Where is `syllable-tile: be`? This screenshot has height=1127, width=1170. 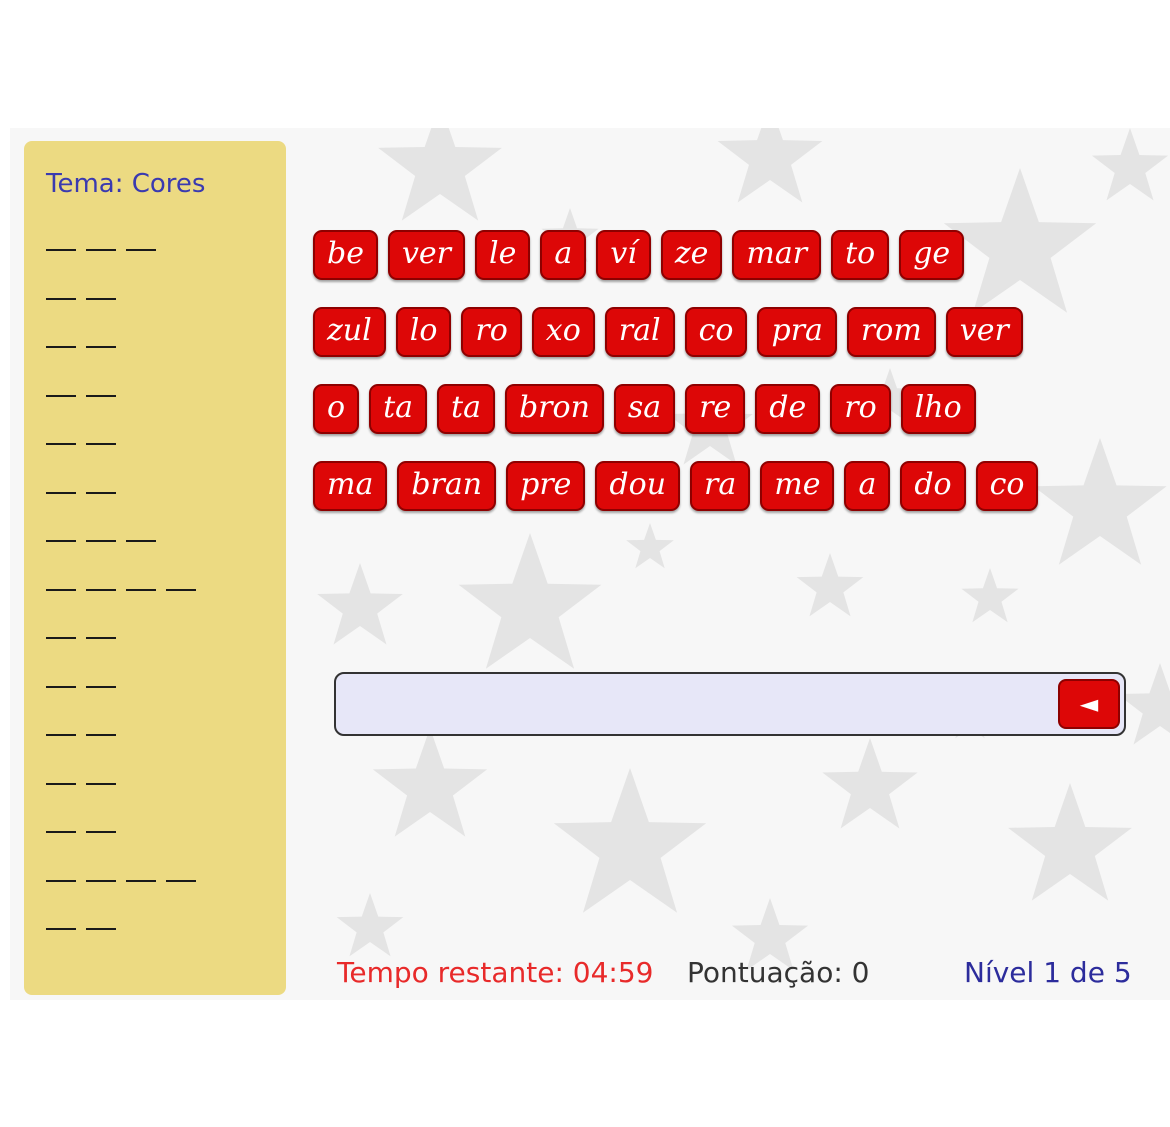 syllable-tile: be is located at coordinates (345, 255).